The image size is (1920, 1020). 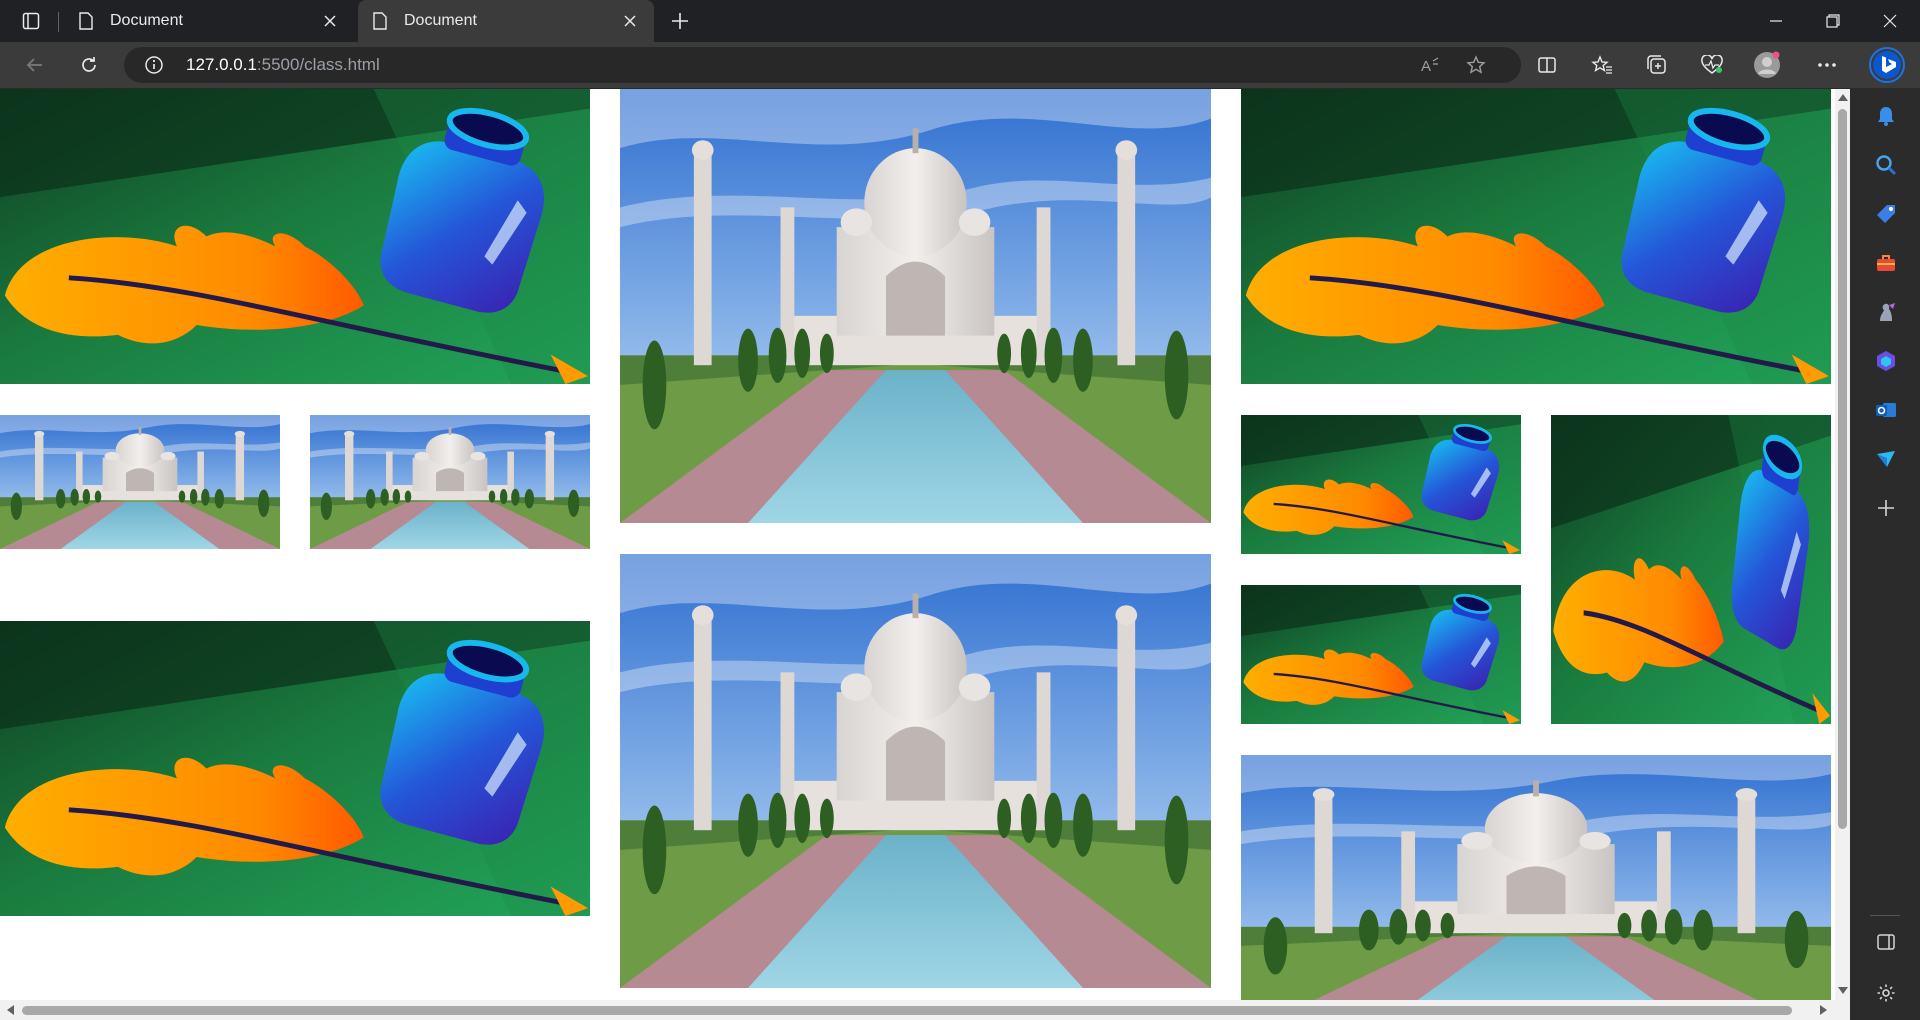 I want to click on refresh-icon, so click(x=89, y=64).